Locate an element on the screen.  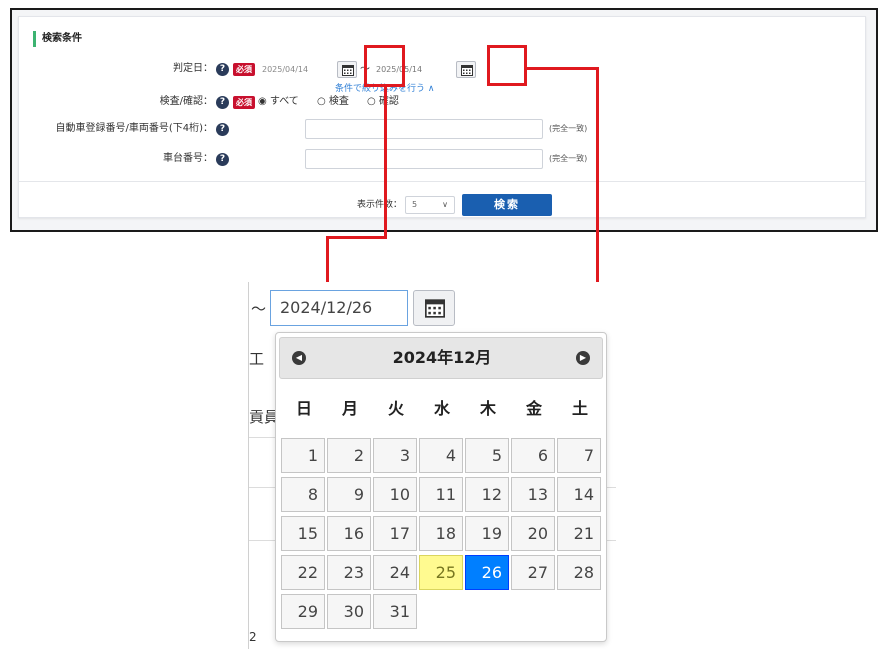
calendar-button is located at coordinates (434, 308).